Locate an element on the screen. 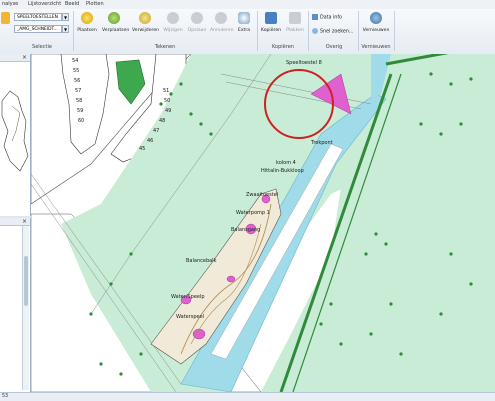 The image size is (495, 401). select-icon is located at coordinates (5, 18).